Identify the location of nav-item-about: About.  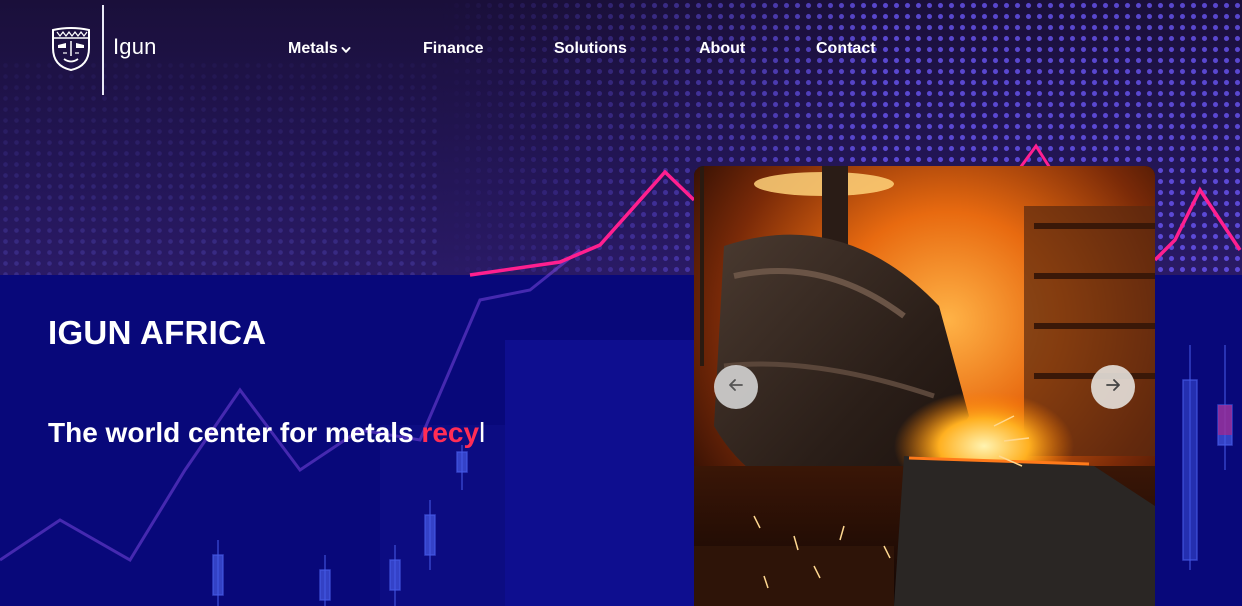
(722, 49).